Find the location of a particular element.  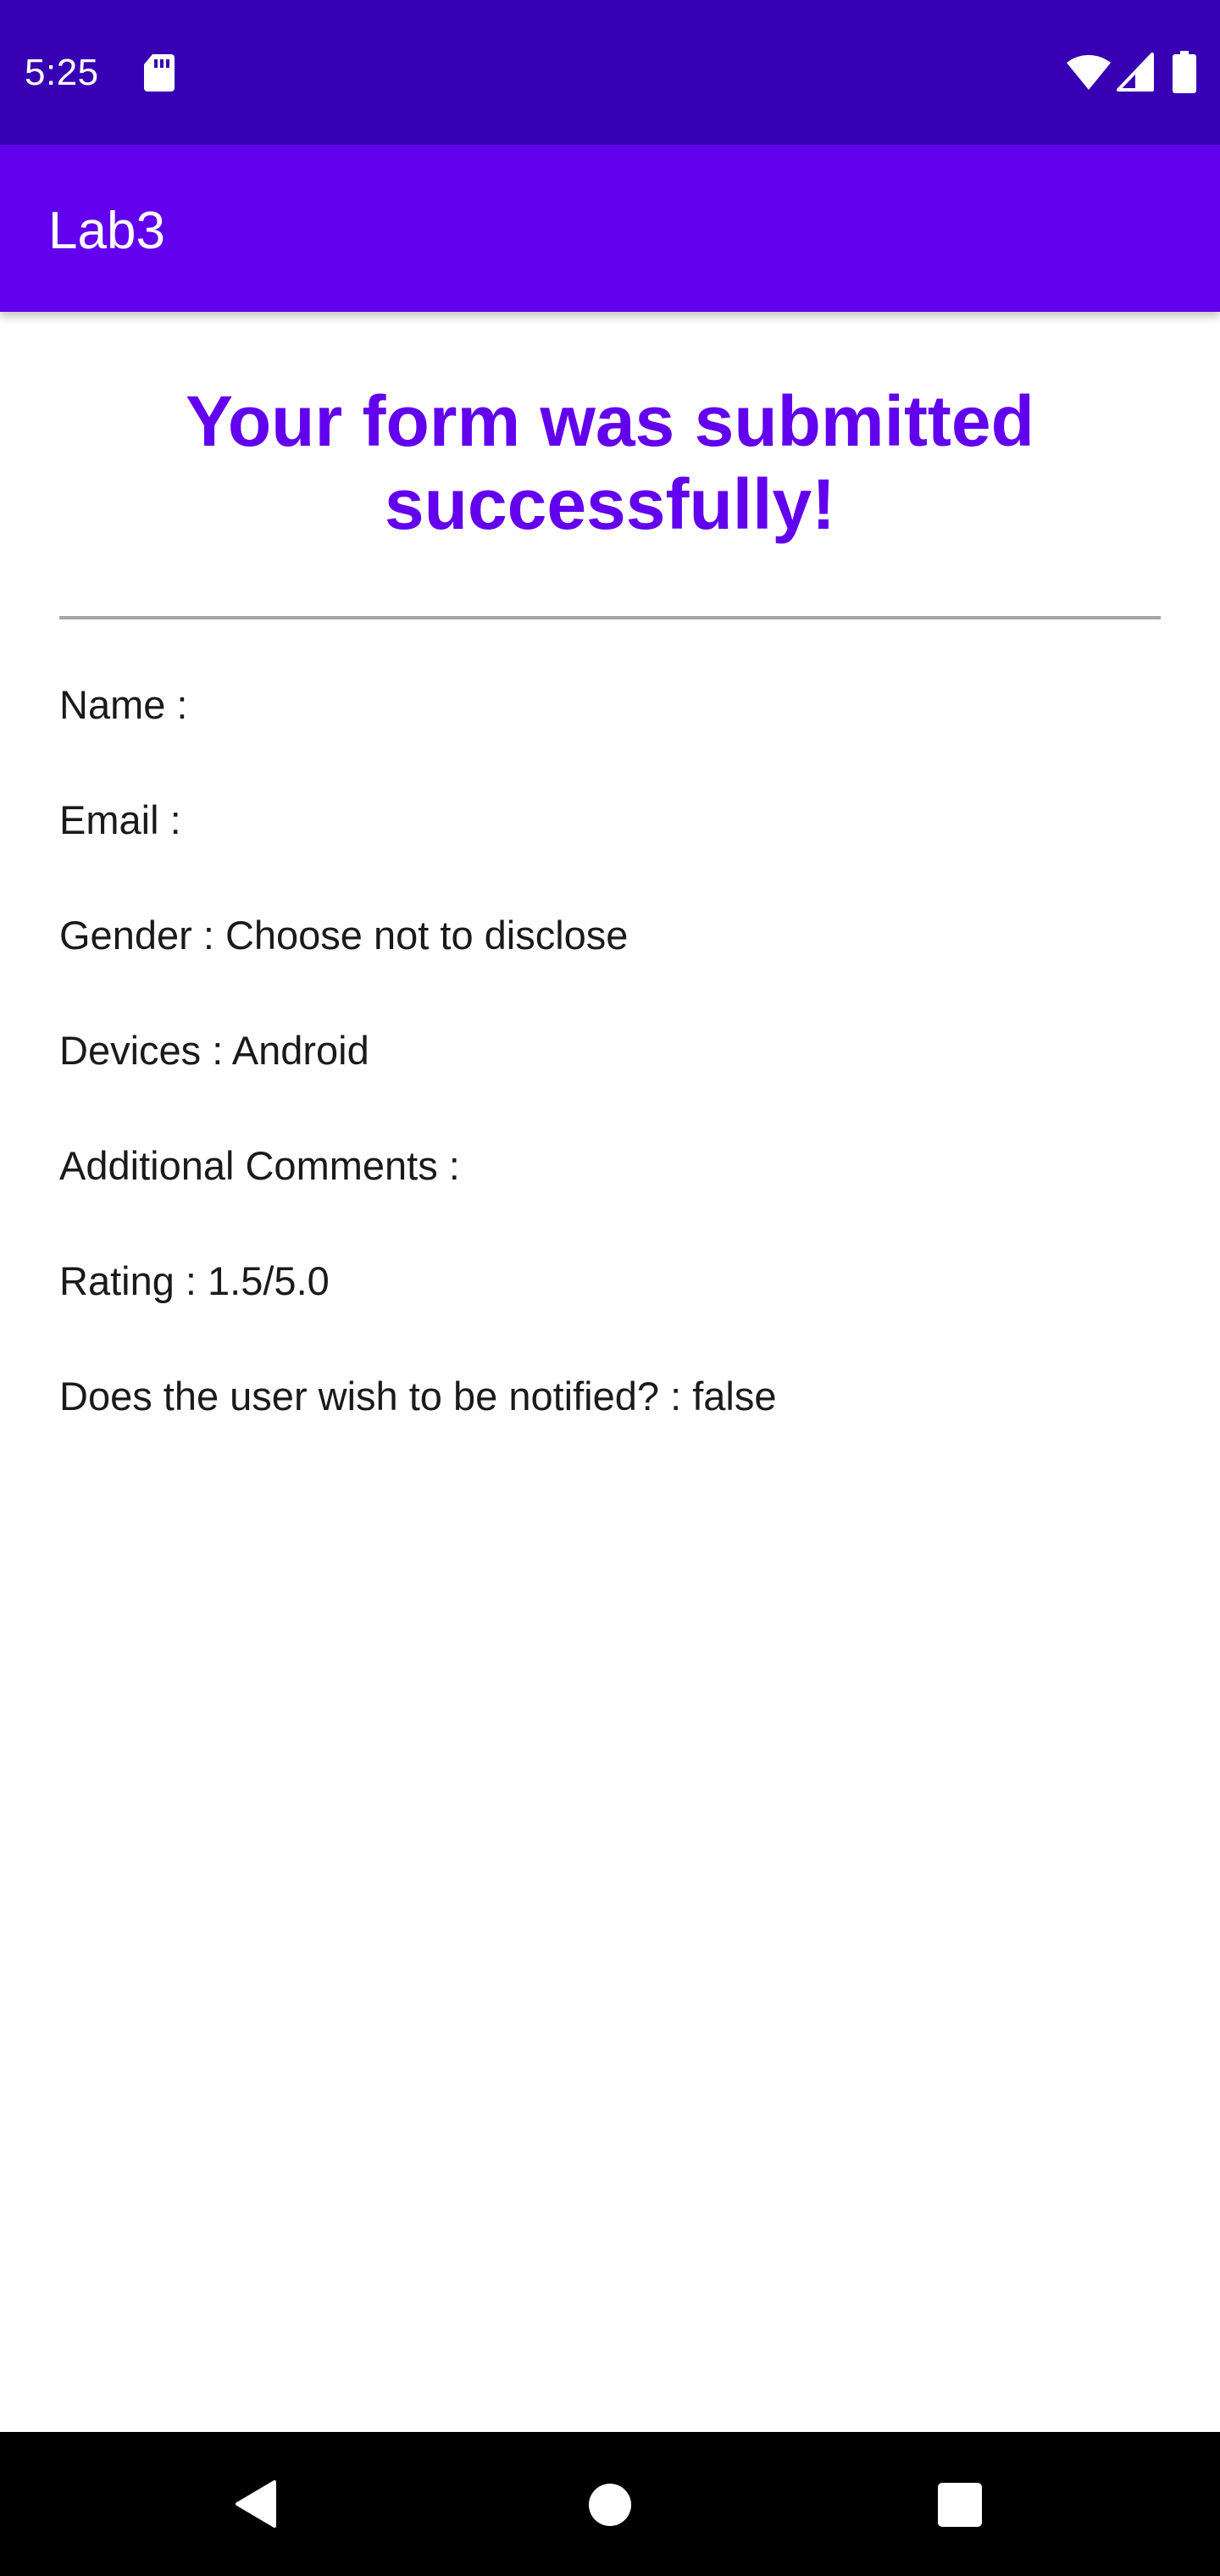

back-icon is located at coordinates (256, 2504).